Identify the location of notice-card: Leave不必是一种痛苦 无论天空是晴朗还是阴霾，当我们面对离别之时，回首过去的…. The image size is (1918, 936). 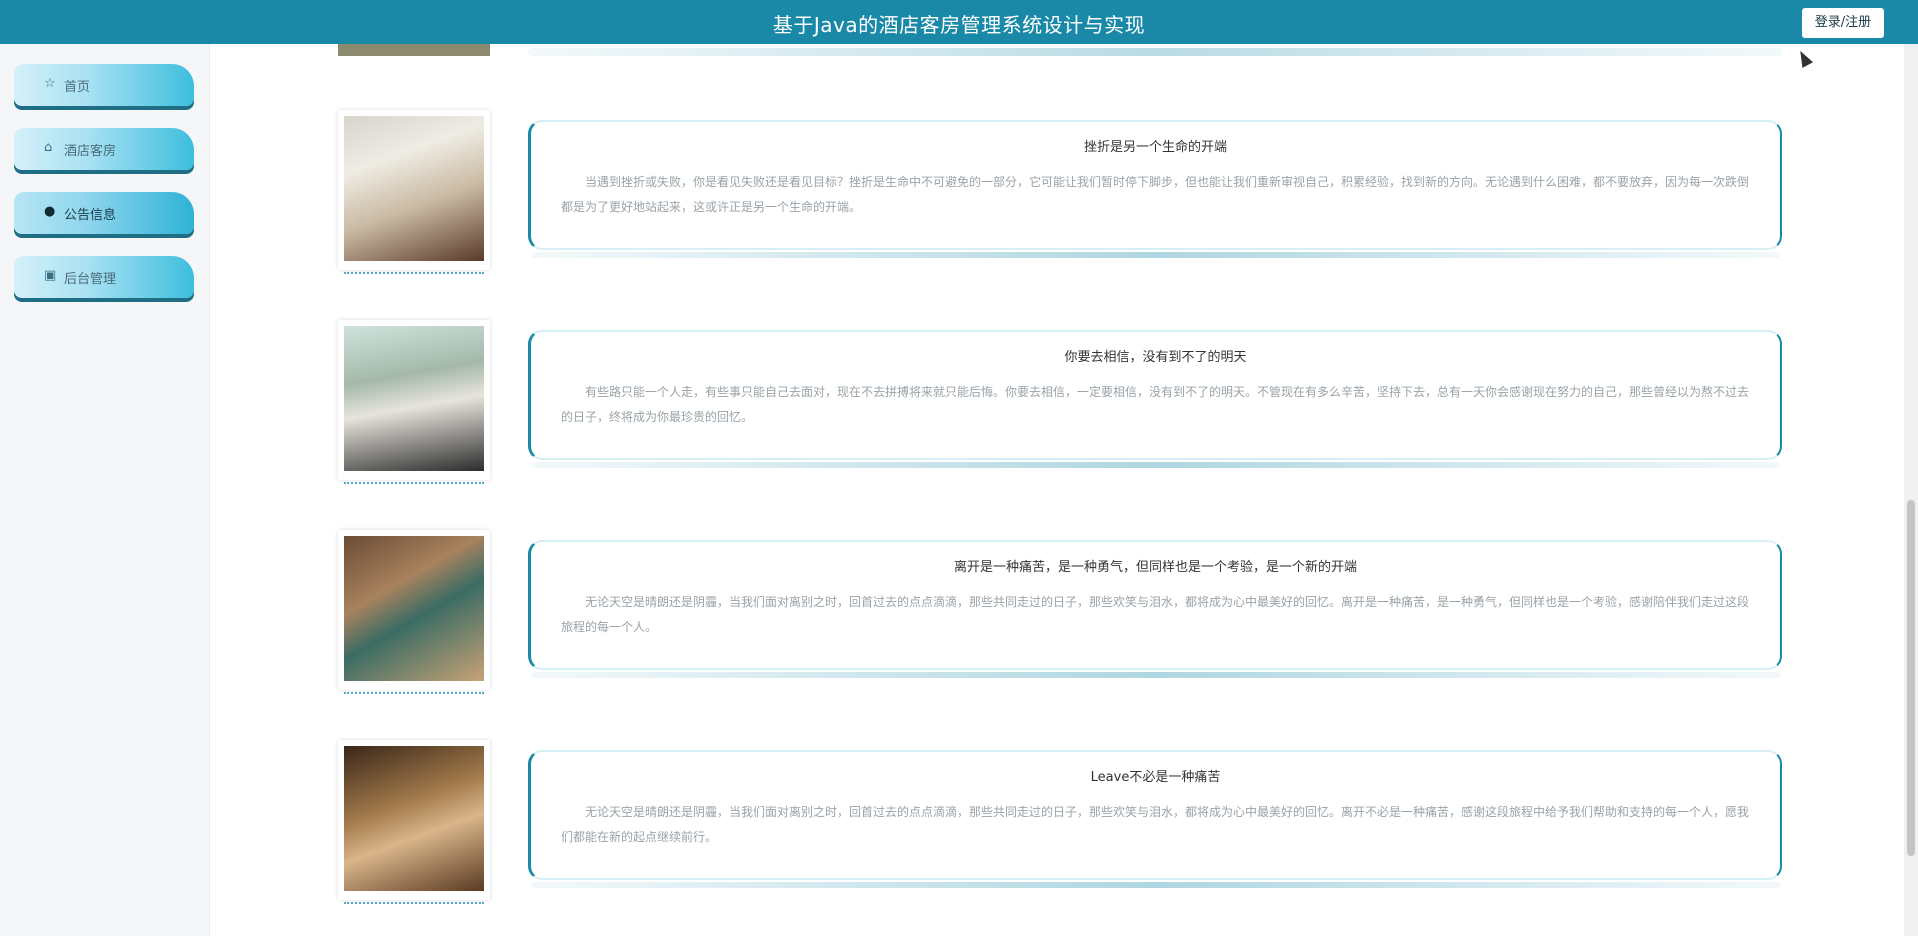
(1058, 825).